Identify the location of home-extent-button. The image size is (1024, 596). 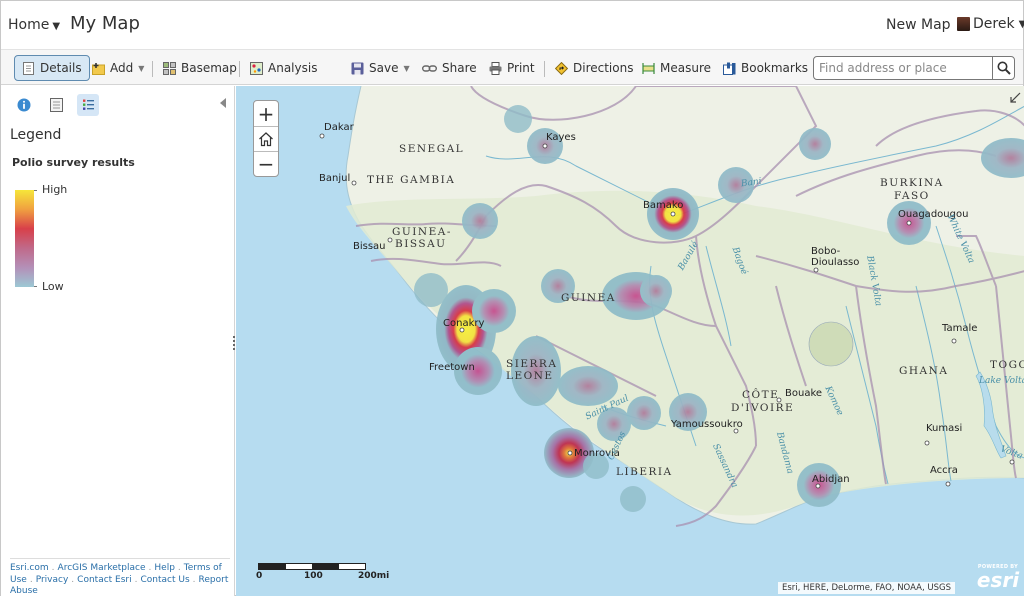
(266, 138).